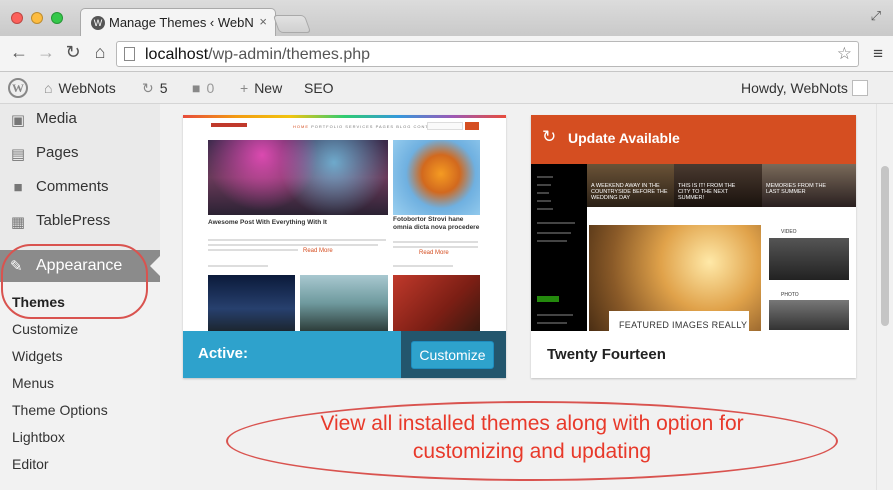 The width and height of the screenshot is (893, 490). What do you see at coordinates (844, 54) in the screenshot?
I see `bookmark-star-icon: ☆` at bounding box center [844, 54].